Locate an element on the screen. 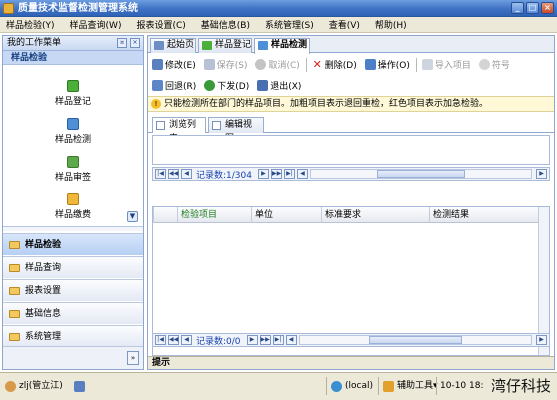 Image resolution: width=557 pixels, height=400 pixels. operation-button: 操作(O) is located at coordinates (387, 65).